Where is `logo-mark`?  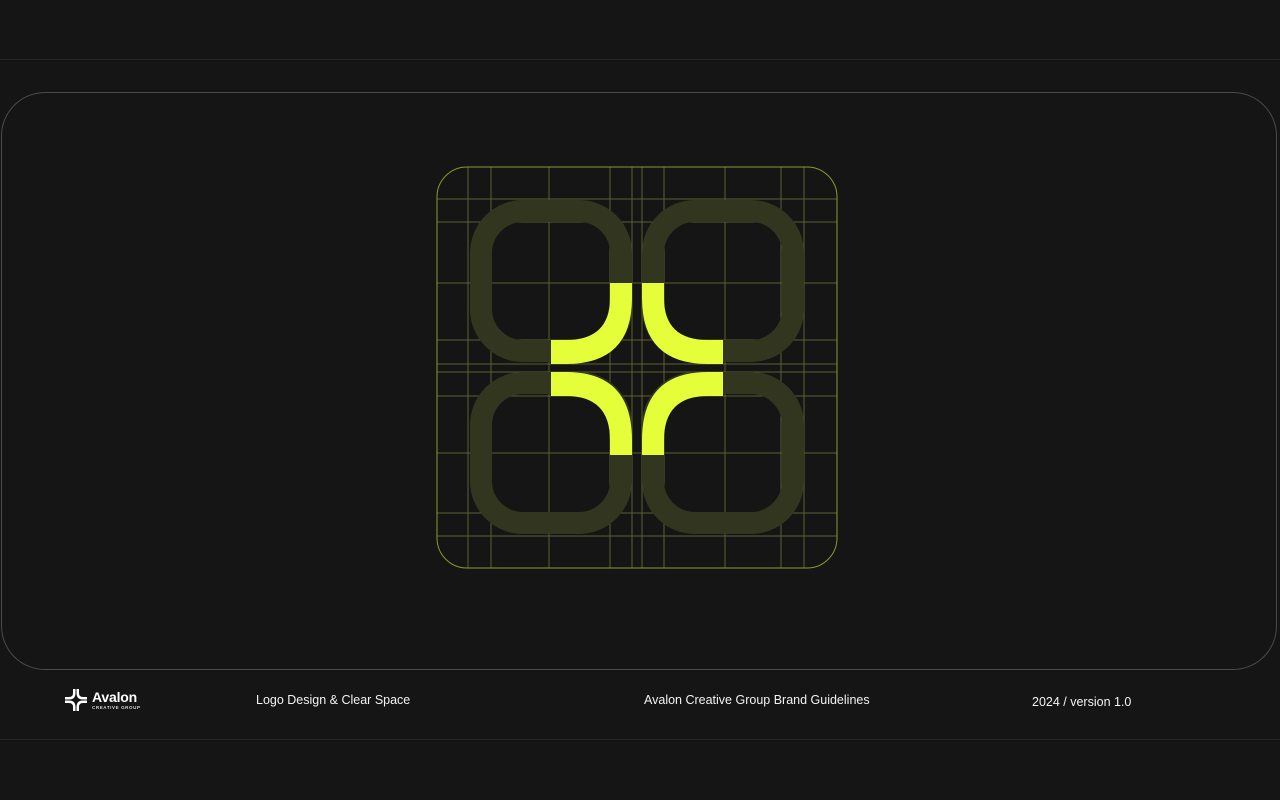 logo-mark is located at coordinates (637, 369).